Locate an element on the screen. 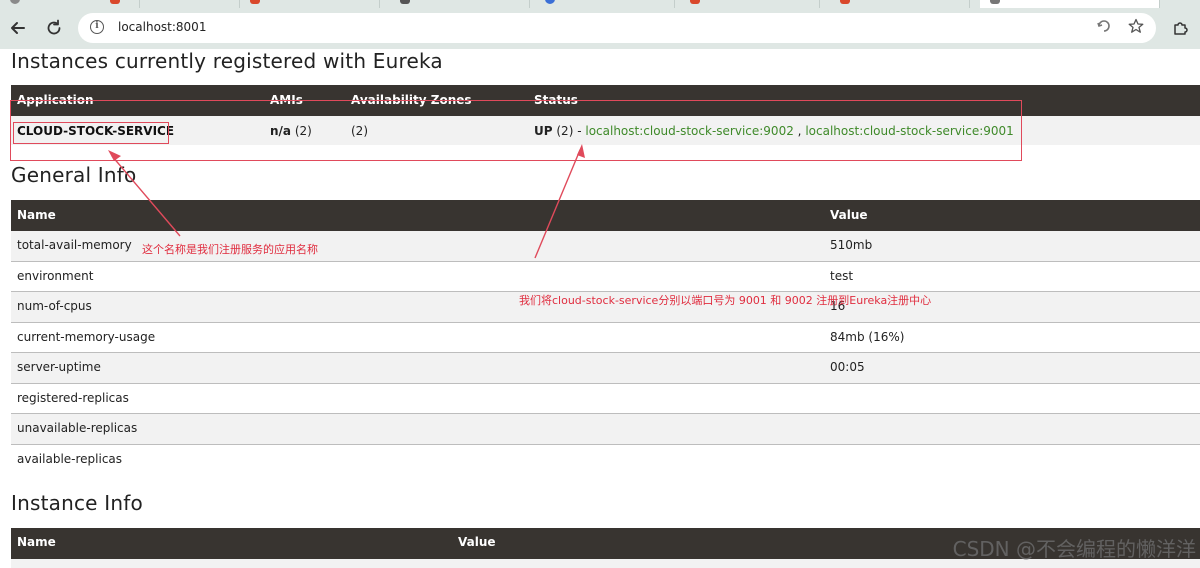 The height and width of the screenshot is (568, 1200). browser-toolbar: i localhost:8001 is located at coordinates (600, 28).